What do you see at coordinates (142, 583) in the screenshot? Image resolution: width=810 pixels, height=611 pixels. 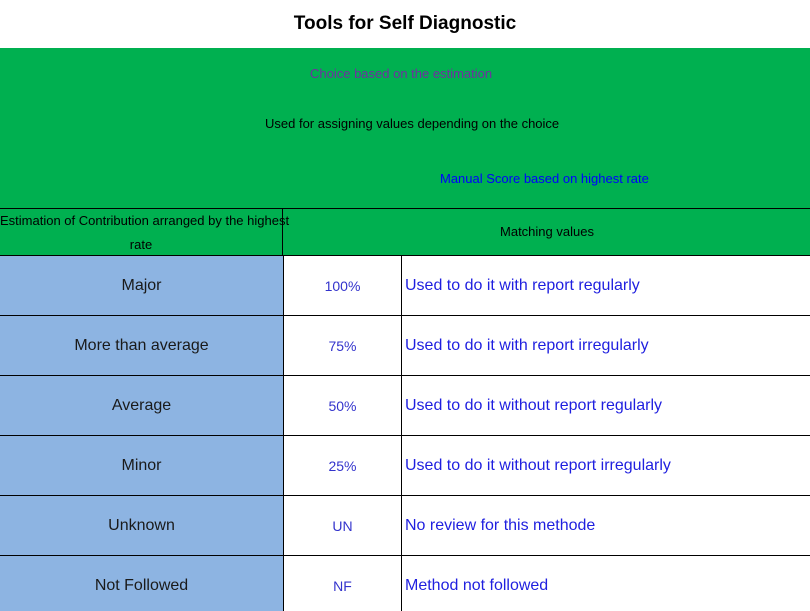 I see `estimation-cell: Not Followed` at bounding box center [142, 583].